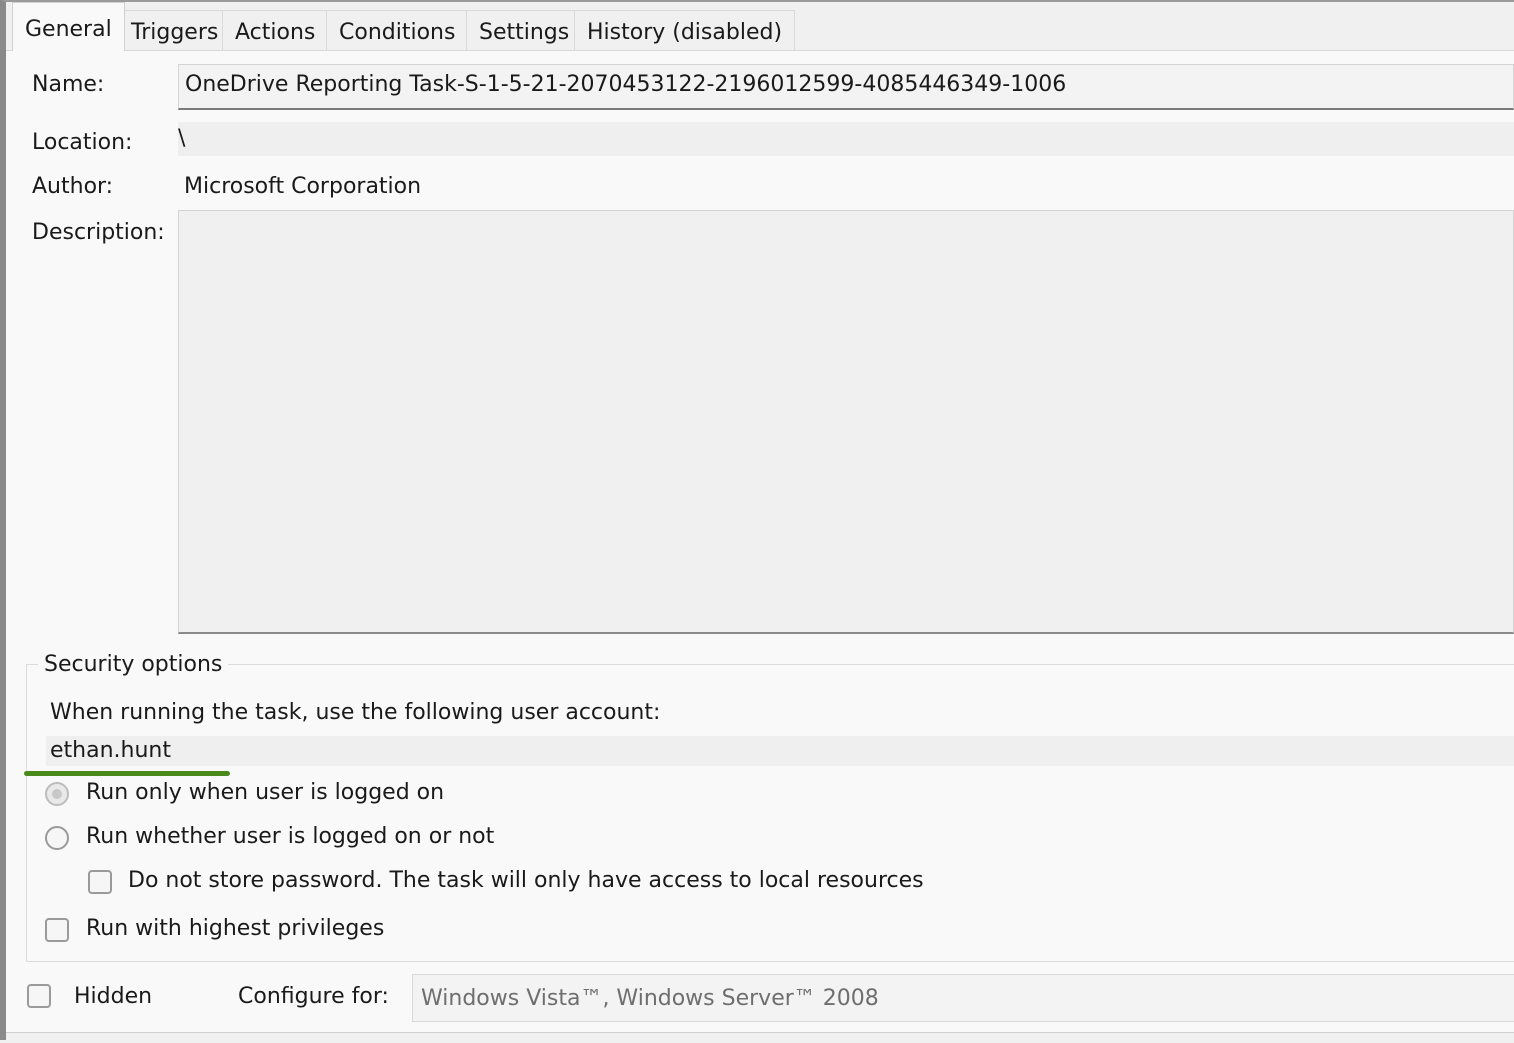  Describe the element at coordinates (73, 186) in the screenshot. I see `author-label: Author:` at that location.